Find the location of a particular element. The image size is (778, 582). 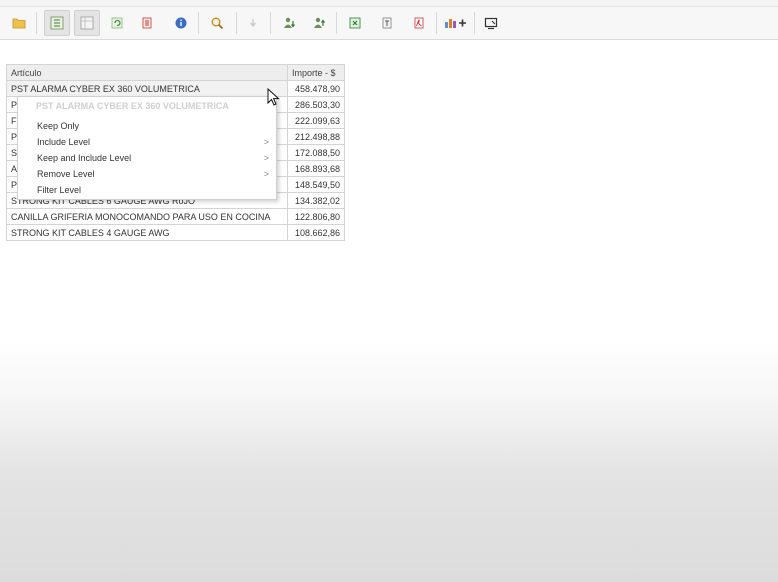

menu-item-label: Remove Level is located at coordinates (66, 174).